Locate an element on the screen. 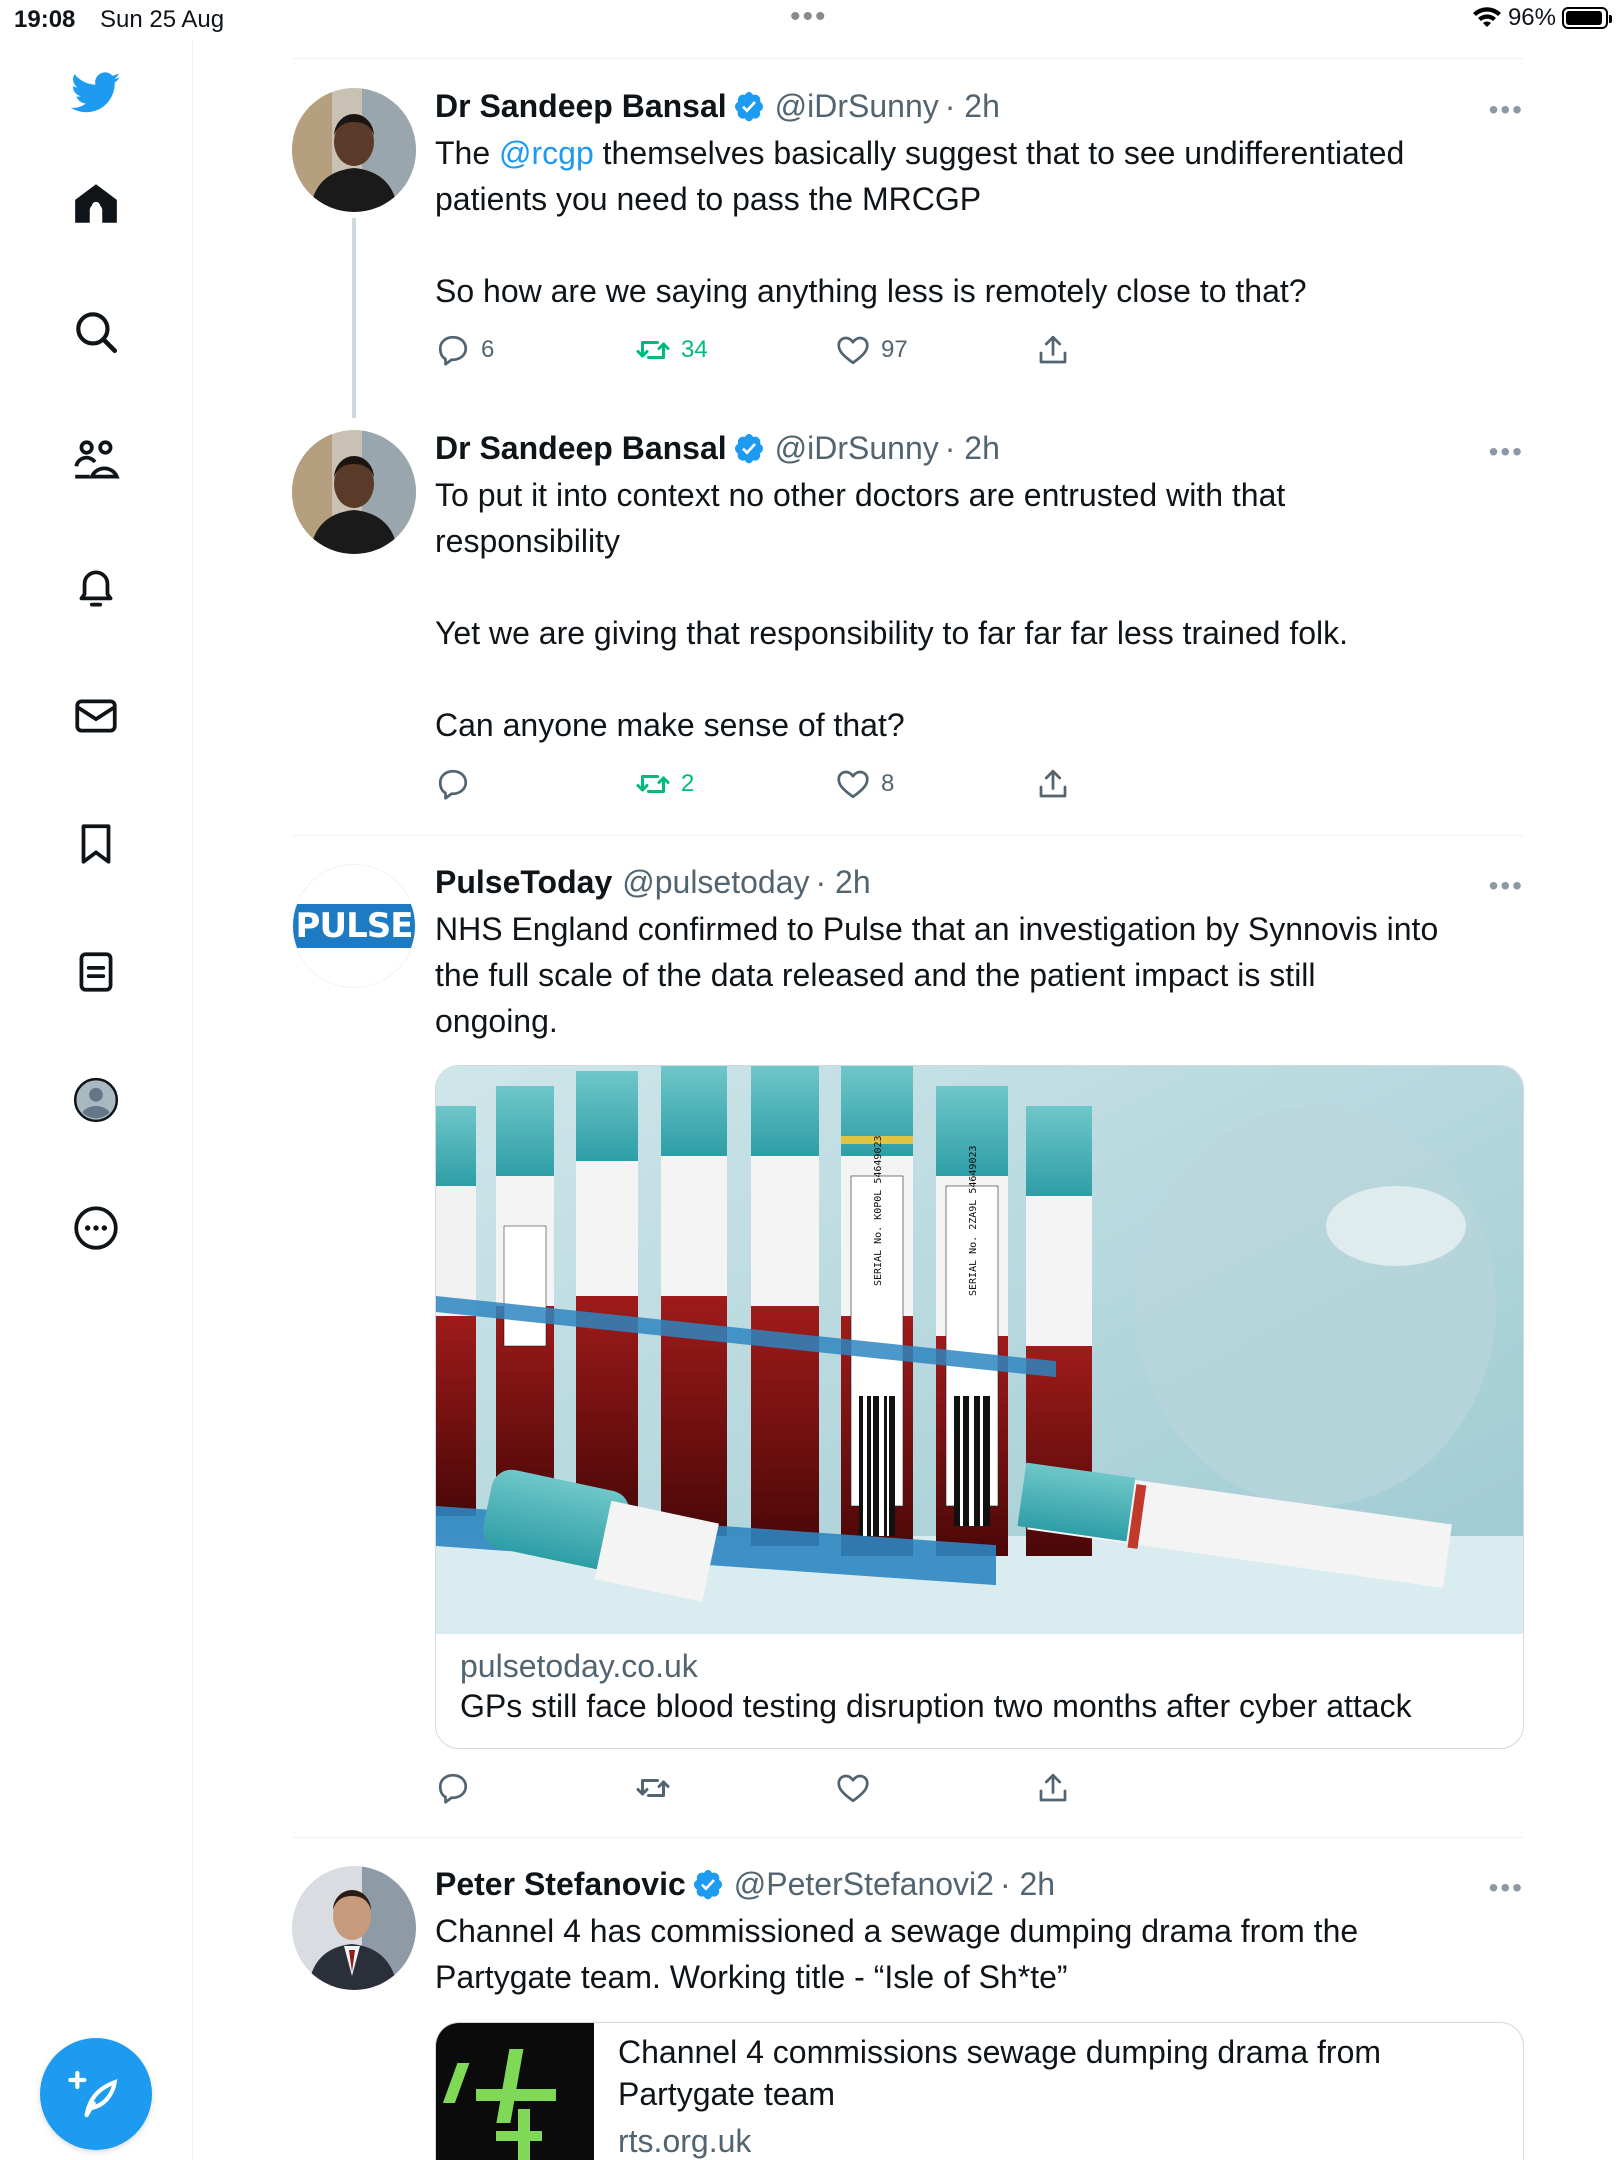  profile-avatar-icon is located at coordinates (96, 1100).